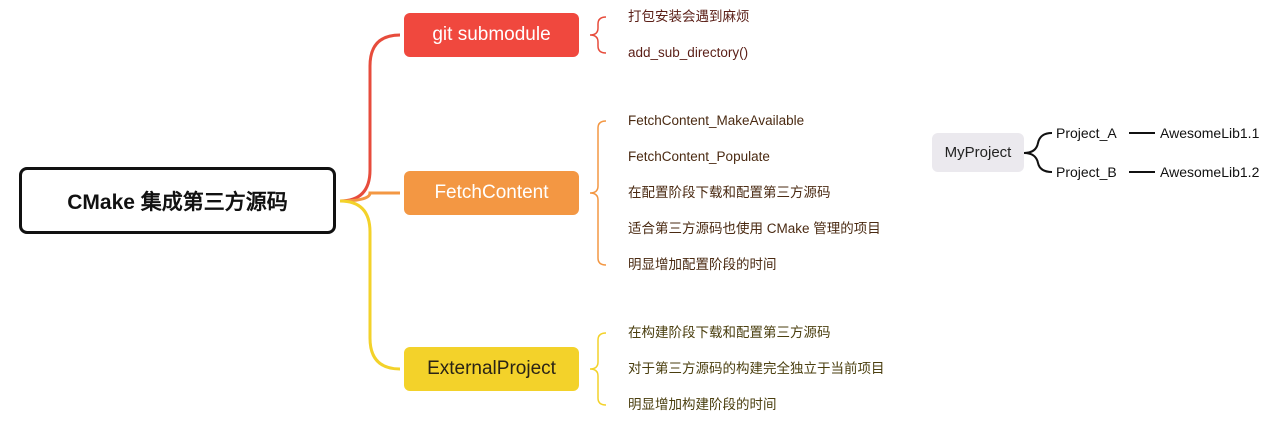  I want to click on leaf-item: 明显增加构建阶段的时间, so click(702, 404).